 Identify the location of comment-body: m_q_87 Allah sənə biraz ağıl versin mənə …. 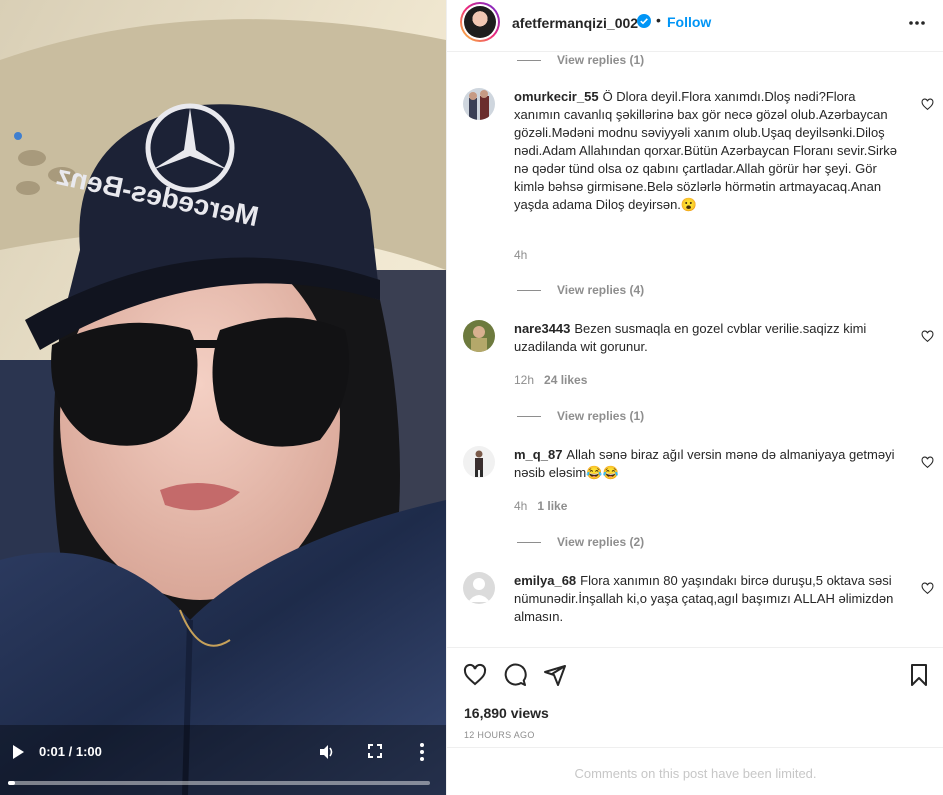
(709, 464).